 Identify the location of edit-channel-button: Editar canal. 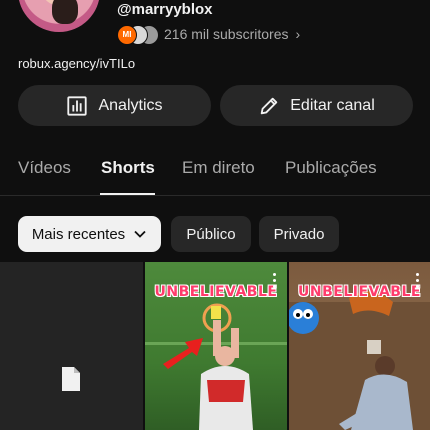
(316, 105).